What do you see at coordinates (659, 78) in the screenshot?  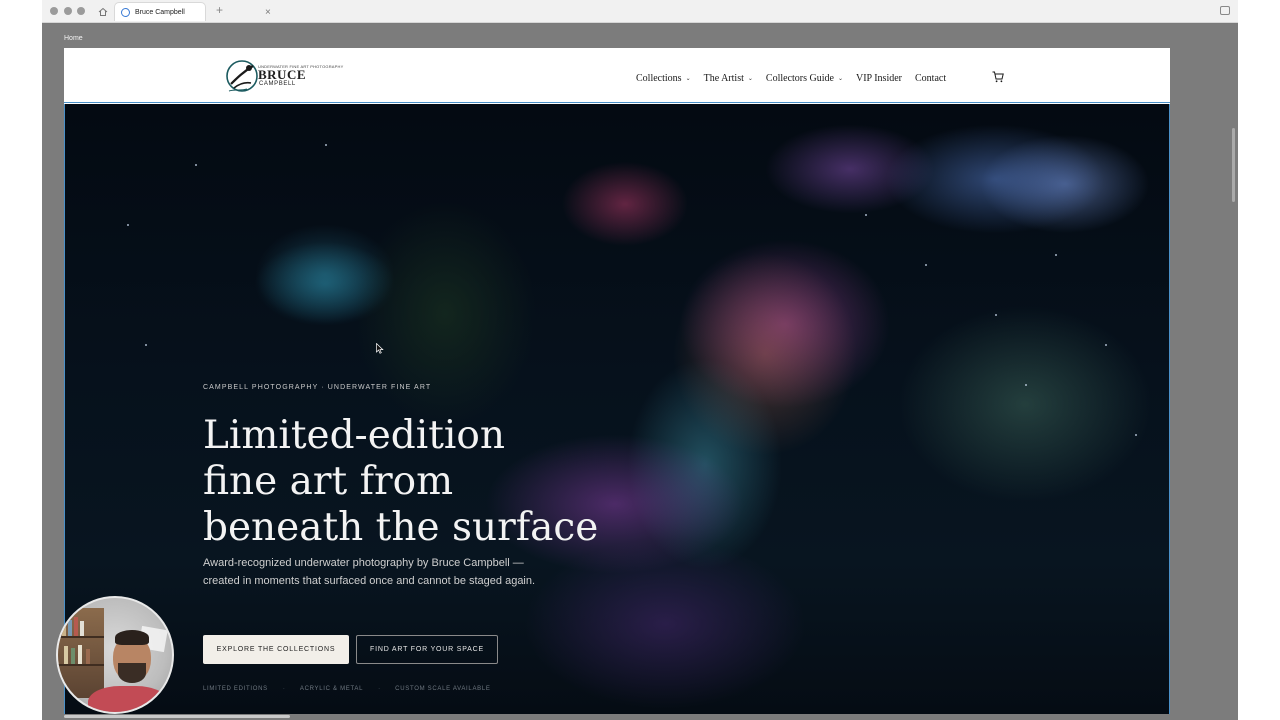 I see `nav-label: Collections` at bounding box center [659, 78].